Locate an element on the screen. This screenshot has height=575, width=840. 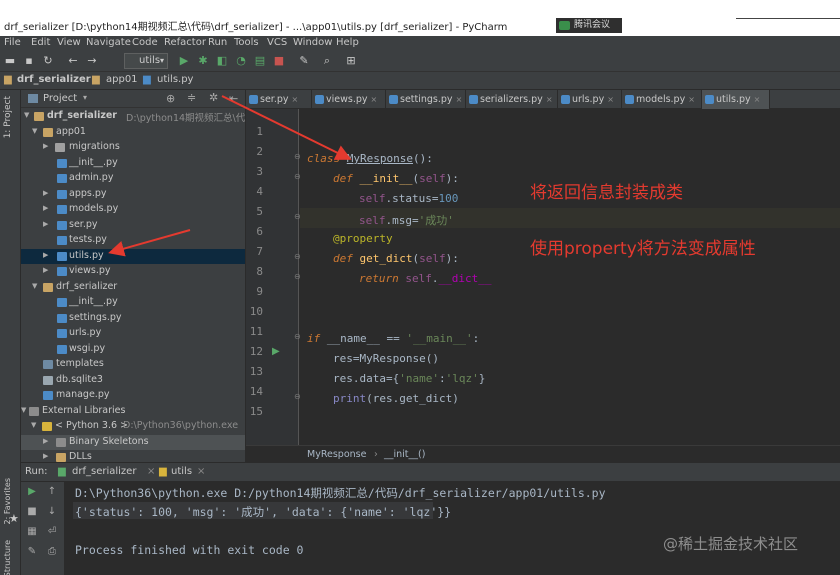
layout-icon: ▦ is located at coordinates (32, 531).